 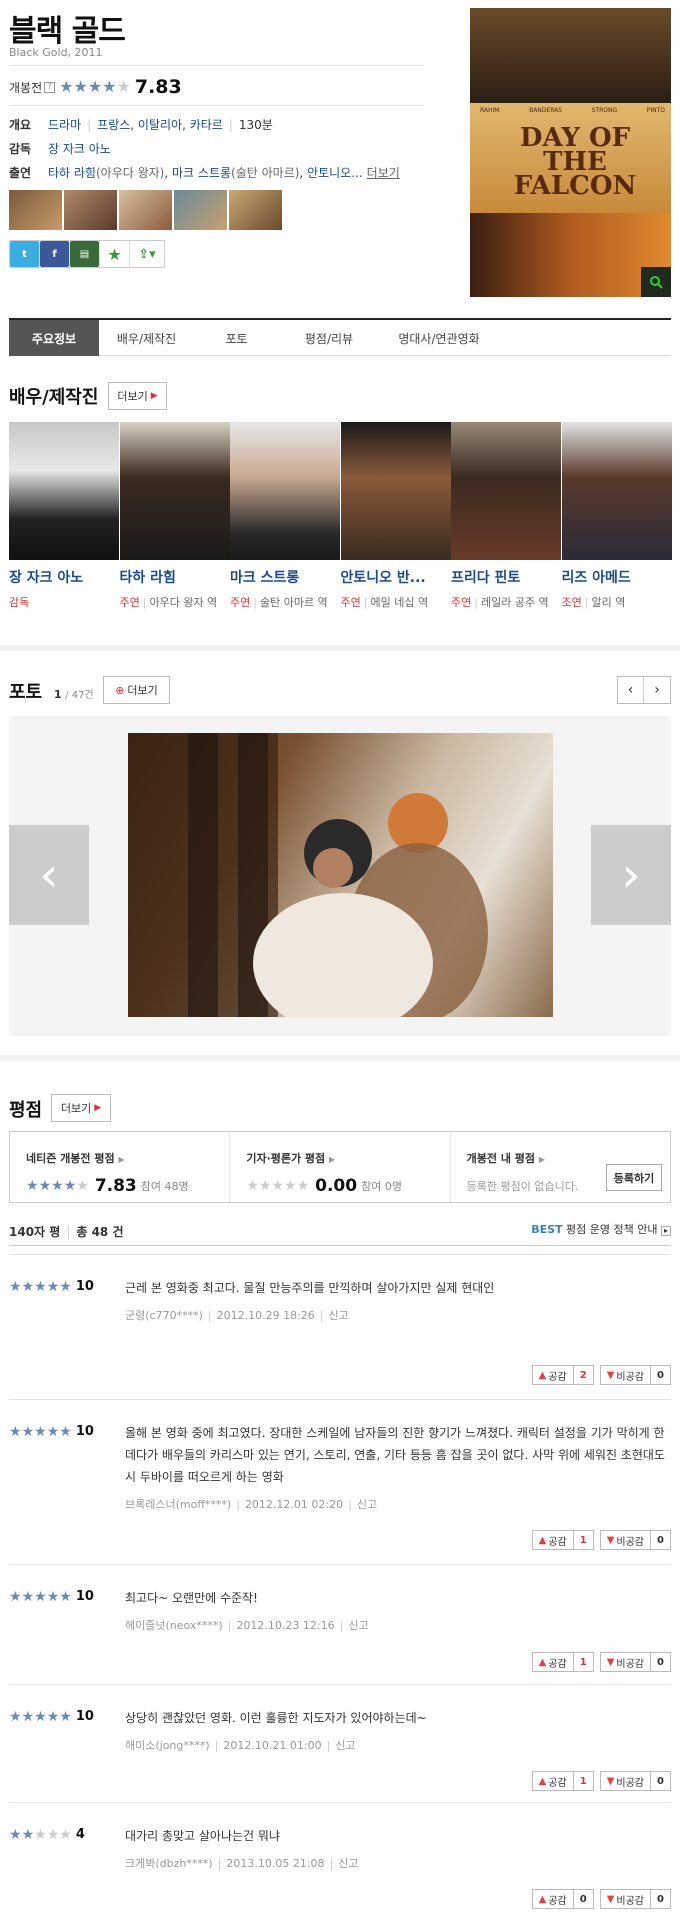 I want to click on twitter-share-button: t, so click(x=25, y=254).